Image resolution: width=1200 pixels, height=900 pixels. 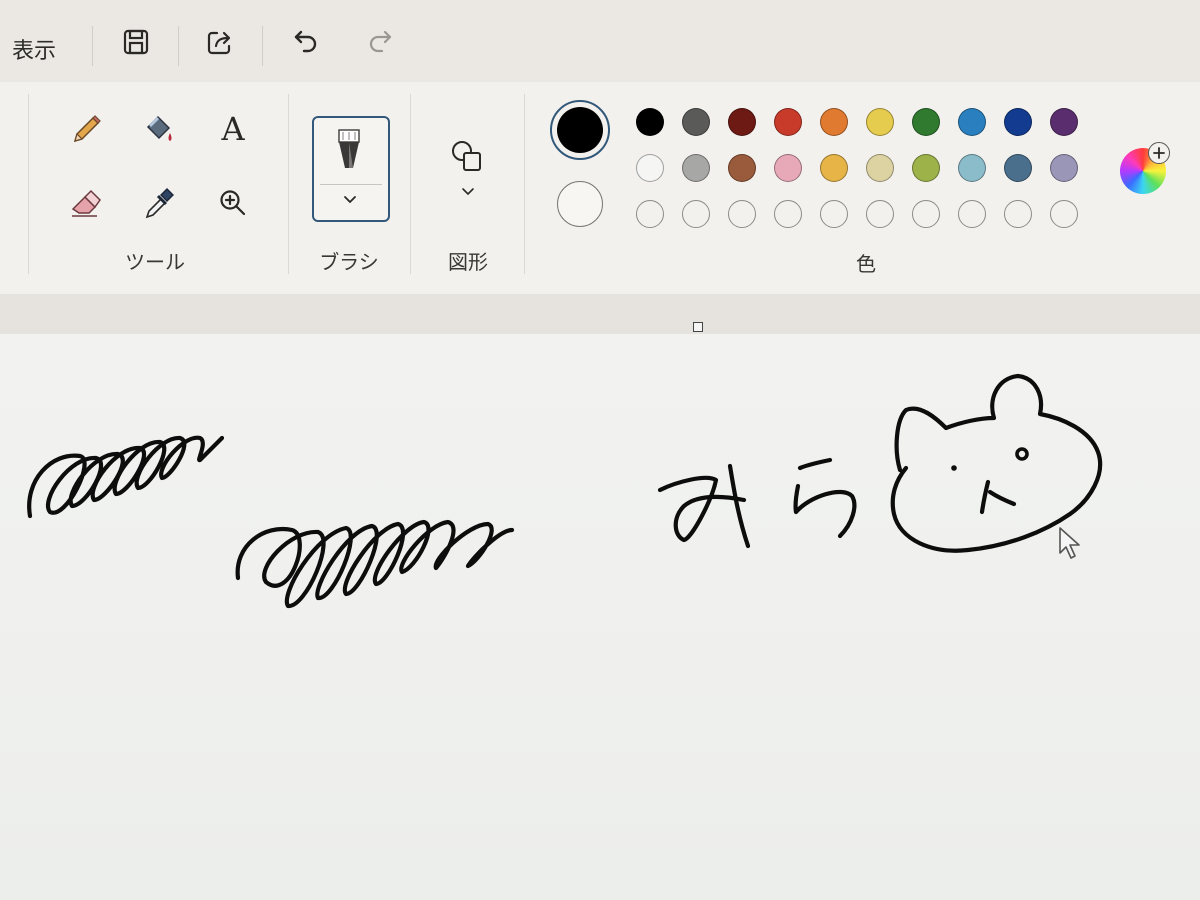 I want to click on canvas-resize-handle, so click(x=698, y=327).